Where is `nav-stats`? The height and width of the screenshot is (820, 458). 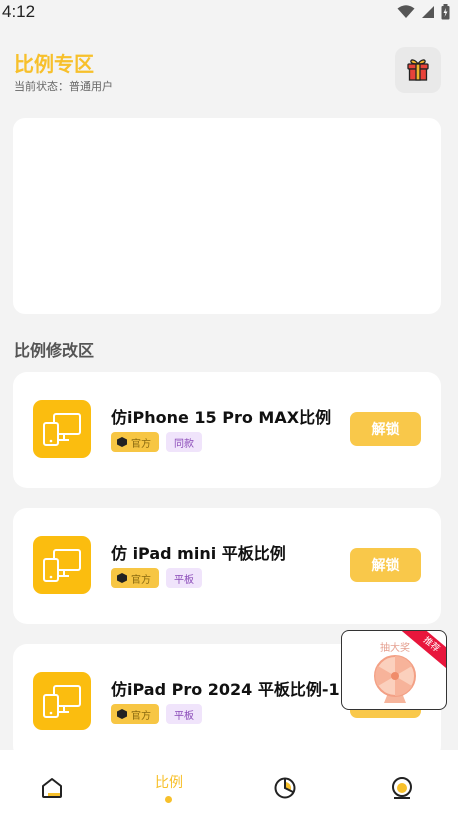 nav-stats is located at coordinates (285, 785).